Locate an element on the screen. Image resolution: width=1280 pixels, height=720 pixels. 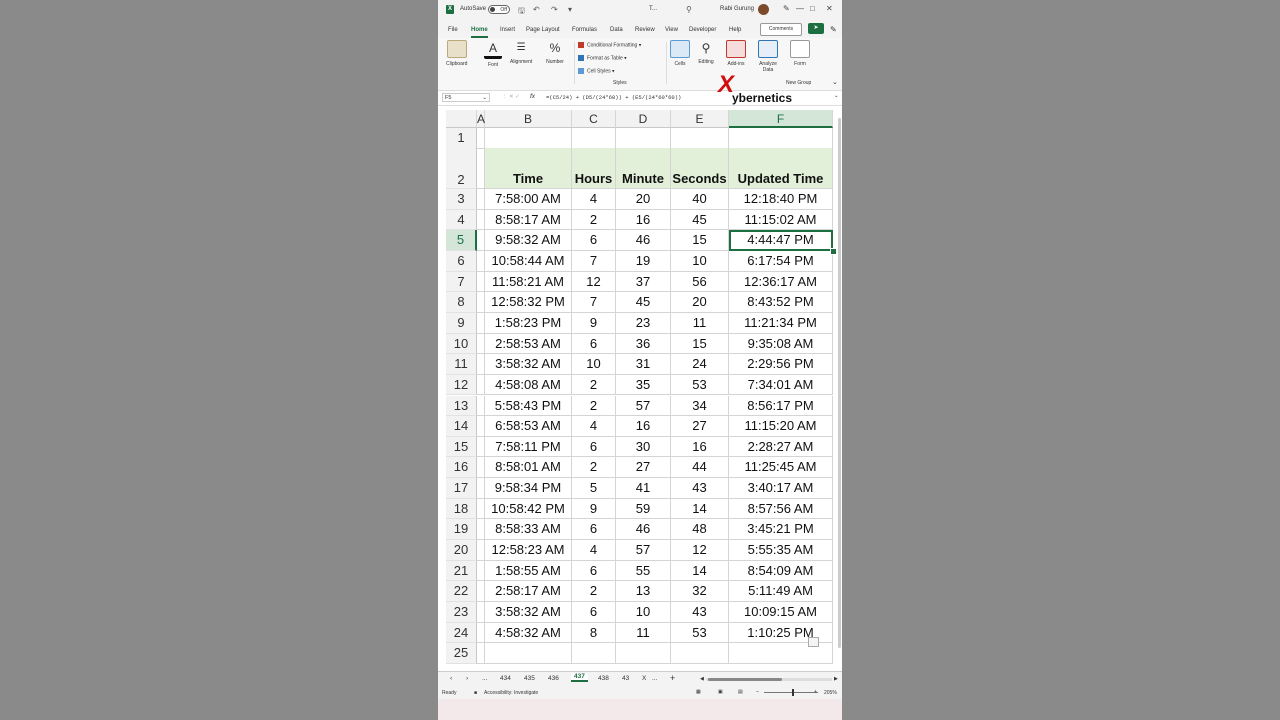
cell-minute-11: 31 is located at coordinates (643, 364).